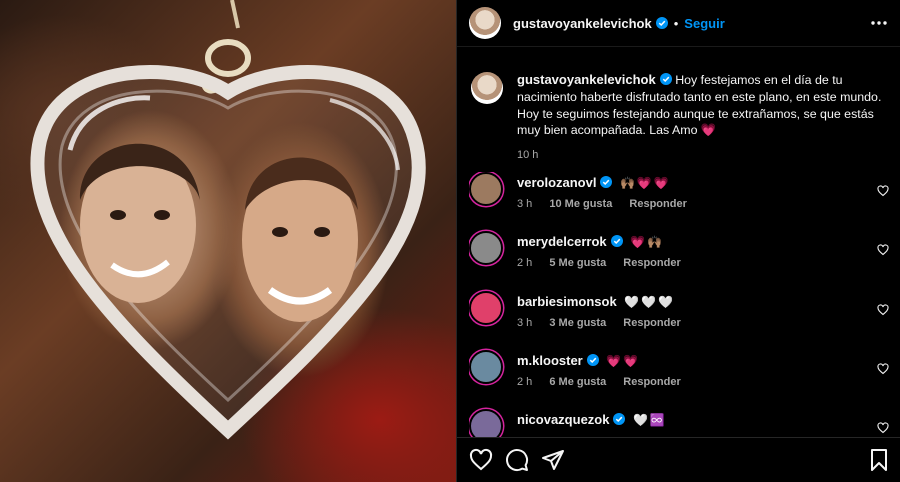  Describe the element at coordinates (678, 459) in the screenshot. I see `action-bar` at that location.